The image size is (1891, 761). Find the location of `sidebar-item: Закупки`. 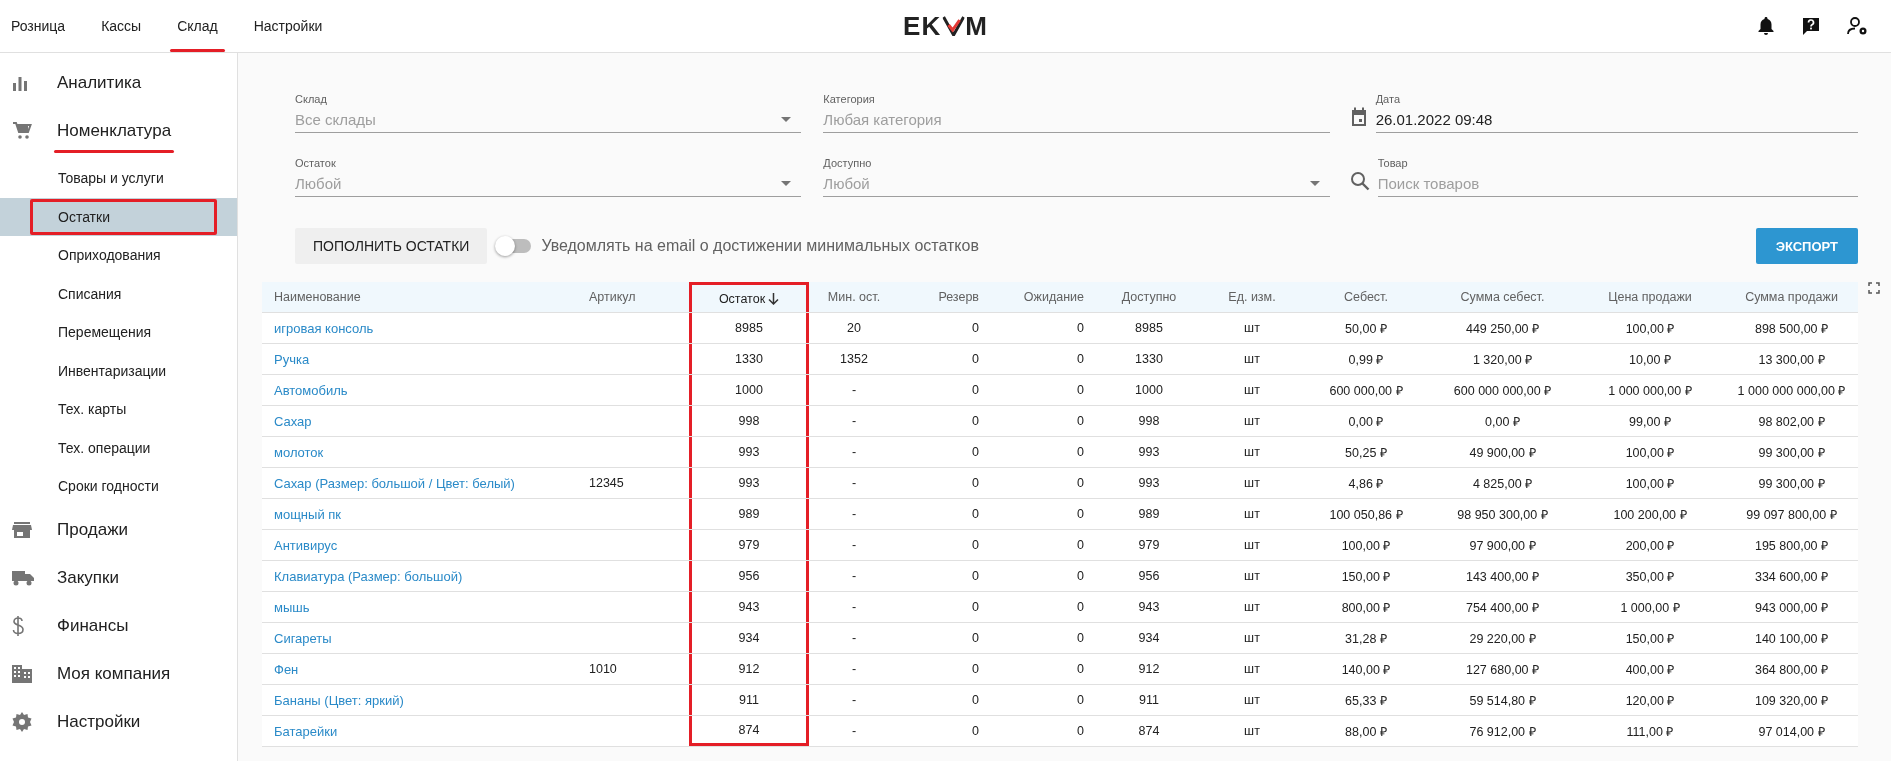

sidebar-item: Закупки is located at coordinates (118, 577).